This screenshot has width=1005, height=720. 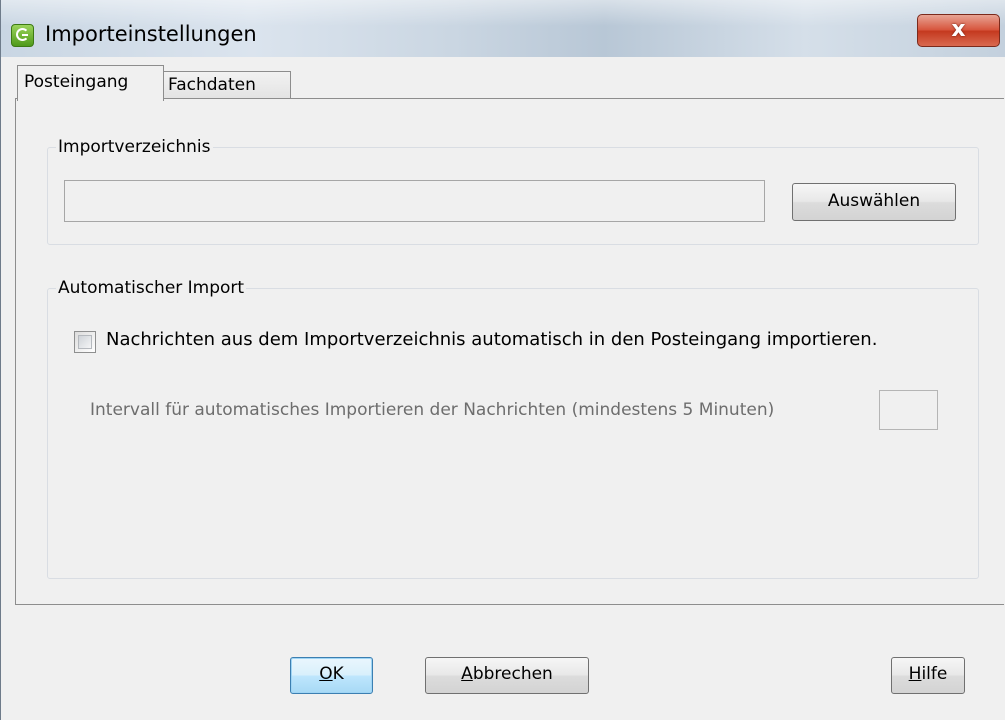 I want to click on title-bar: Importeinstellungen x, so click(x=503, y=28).